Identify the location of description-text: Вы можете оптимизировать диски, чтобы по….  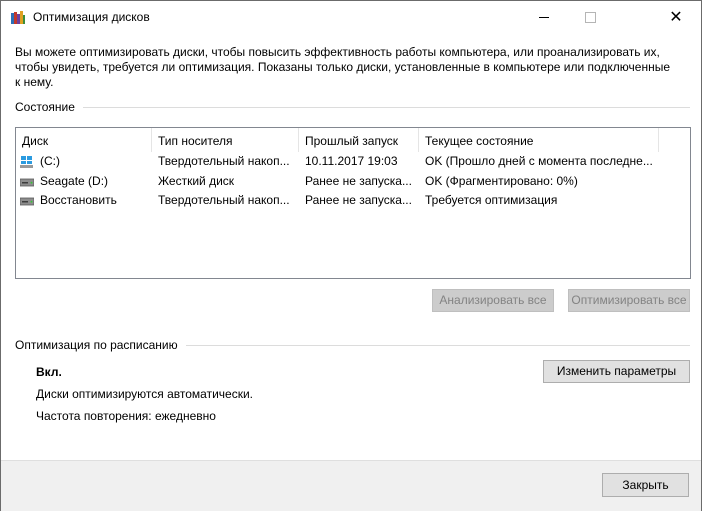
(343, 67).